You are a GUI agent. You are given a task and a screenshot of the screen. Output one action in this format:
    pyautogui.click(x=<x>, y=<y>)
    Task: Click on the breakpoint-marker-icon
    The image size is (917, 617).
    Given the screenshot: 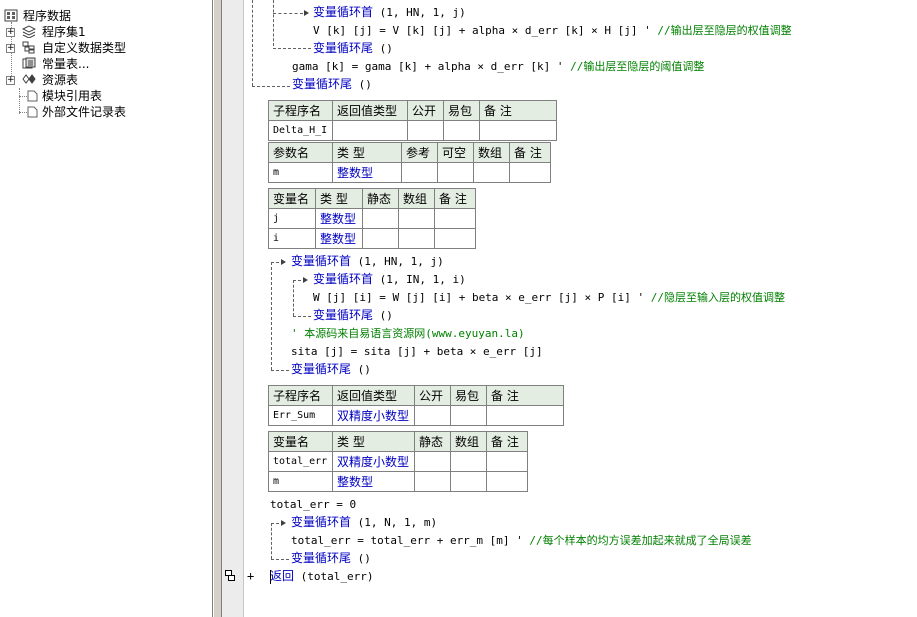 What is the action you would take?
    pyautogui.click(x=234, y=577)
    